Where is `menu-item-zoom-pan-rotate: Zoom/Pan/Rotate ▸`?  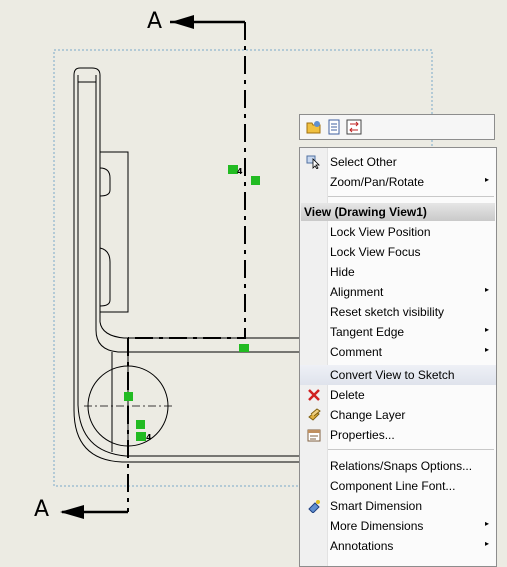
menu-item-zoom-pan-rotate: Zoom/Pan/Rotate ▸ is located at coordinates (398, 182).